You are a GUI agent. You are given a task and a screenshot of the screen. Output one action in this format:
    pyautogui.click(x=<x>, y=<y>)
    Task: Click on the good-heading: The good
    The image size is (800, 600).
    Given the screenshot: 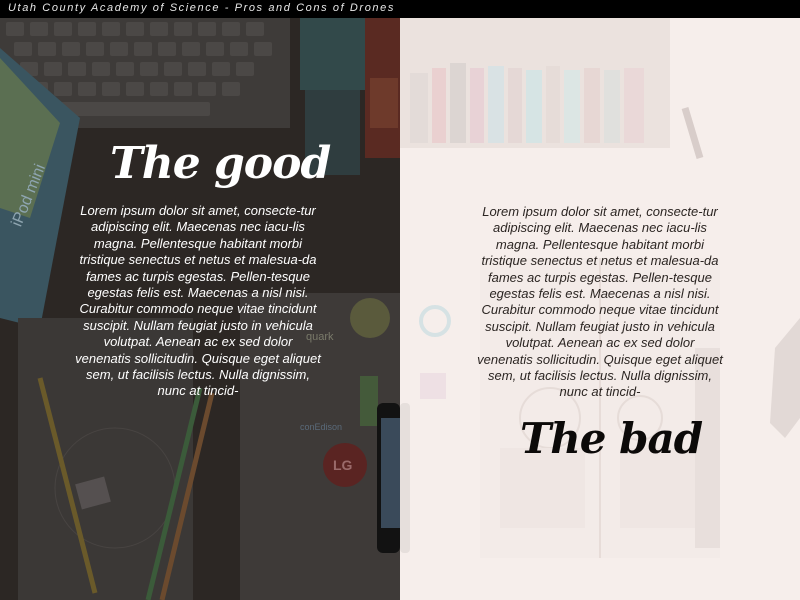 What is the action you would take?
    pyautogui.click(x=220, y=163)
    